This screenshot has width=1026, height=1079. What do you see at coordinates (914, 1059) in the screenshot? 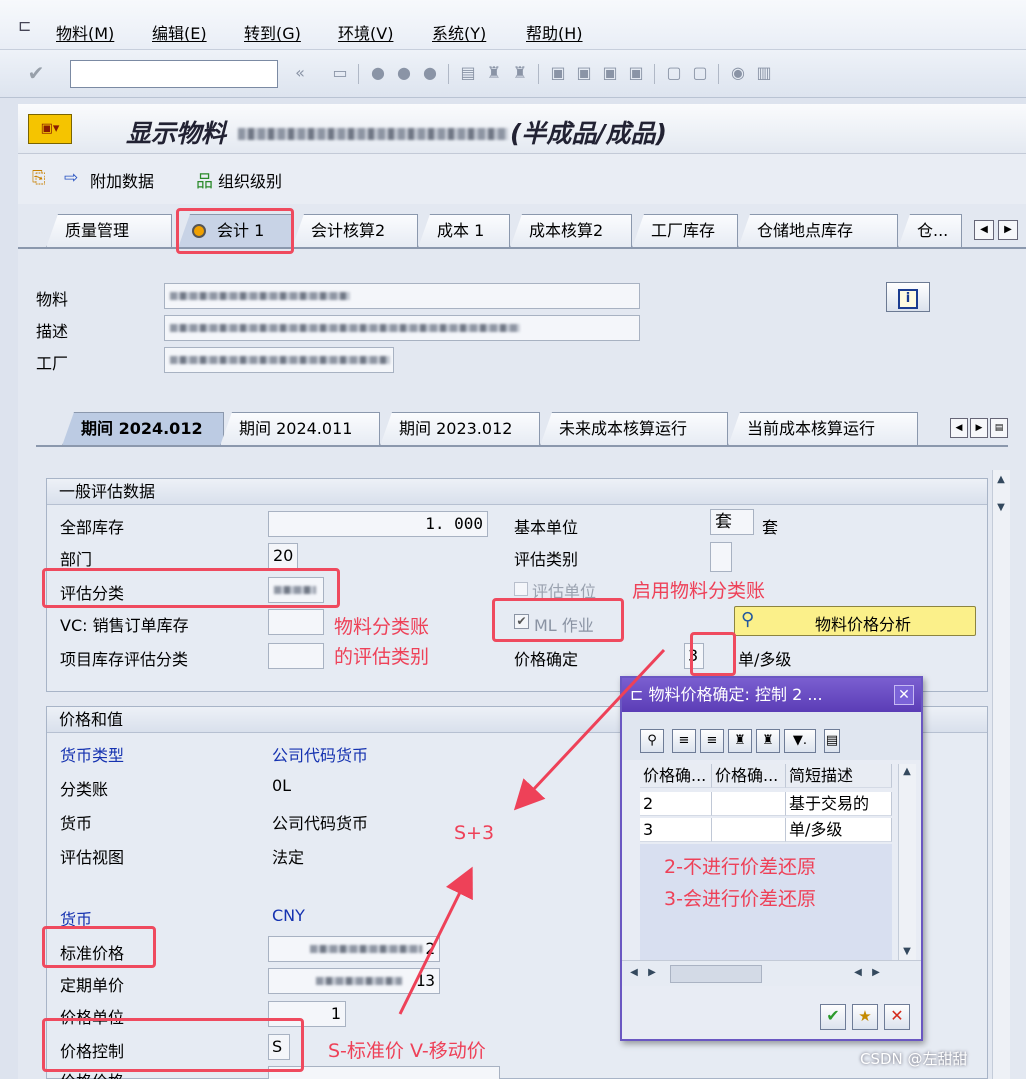
I see `watermark: CSDN @左甜甜` at bounding box center [914, 1059].